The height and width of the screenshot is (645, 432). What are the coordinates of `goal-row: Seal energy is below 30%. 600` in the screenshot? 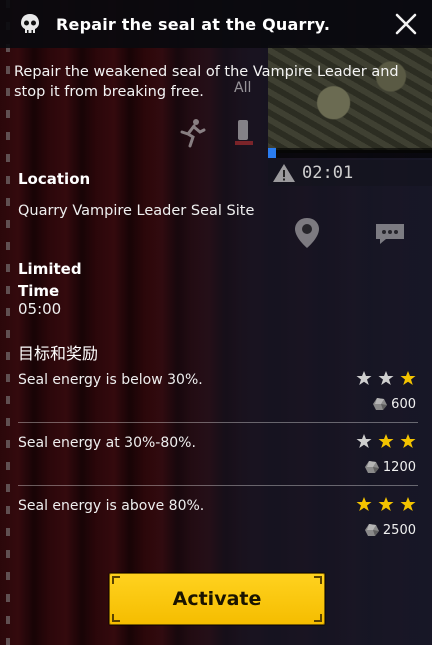 It's located at (218, 402).